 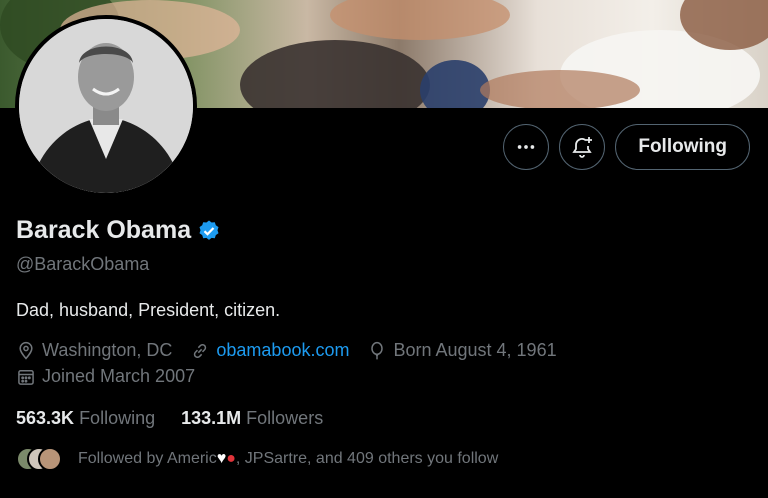 What do you see at coordinates (209, 231) in the screenshot?
I see `verified-badge-icon` at bounding box center [209, 231].